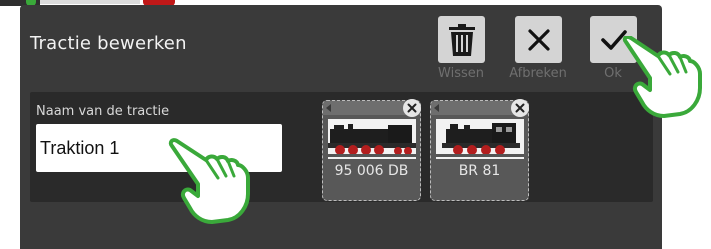  I want to click on dialog-title: Tractie bewerken, so click(108, 43).